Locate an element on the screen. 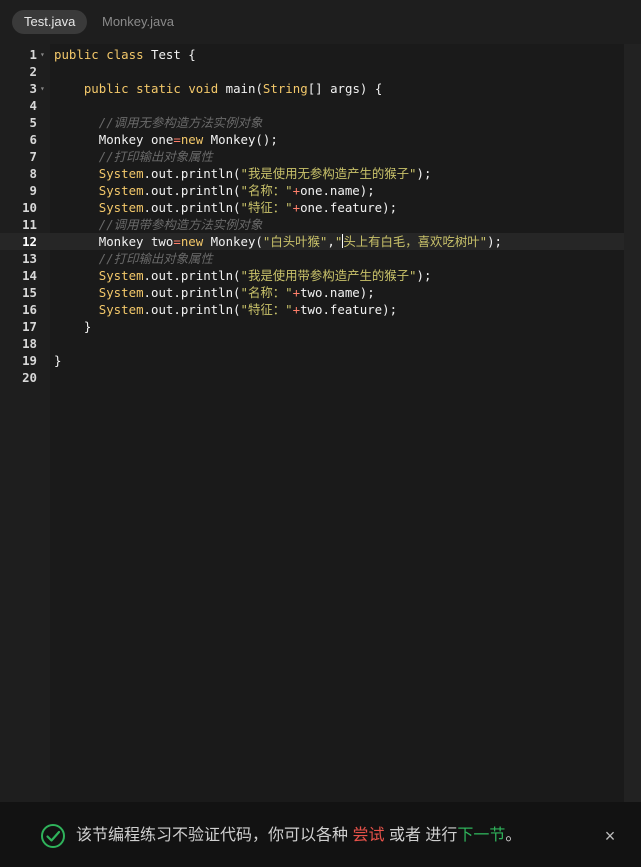 This screenshot has width=641, height=867. editor-tab-bar: Test.java Monkey.java is located at coordinates (320, 22).